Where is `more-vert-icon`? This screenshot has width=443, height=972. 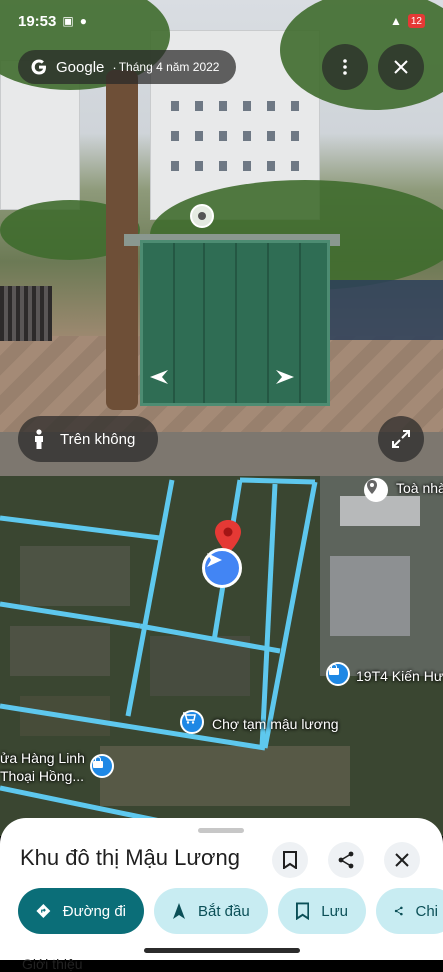
more-vert-icon is located at coordinates (345, 67).